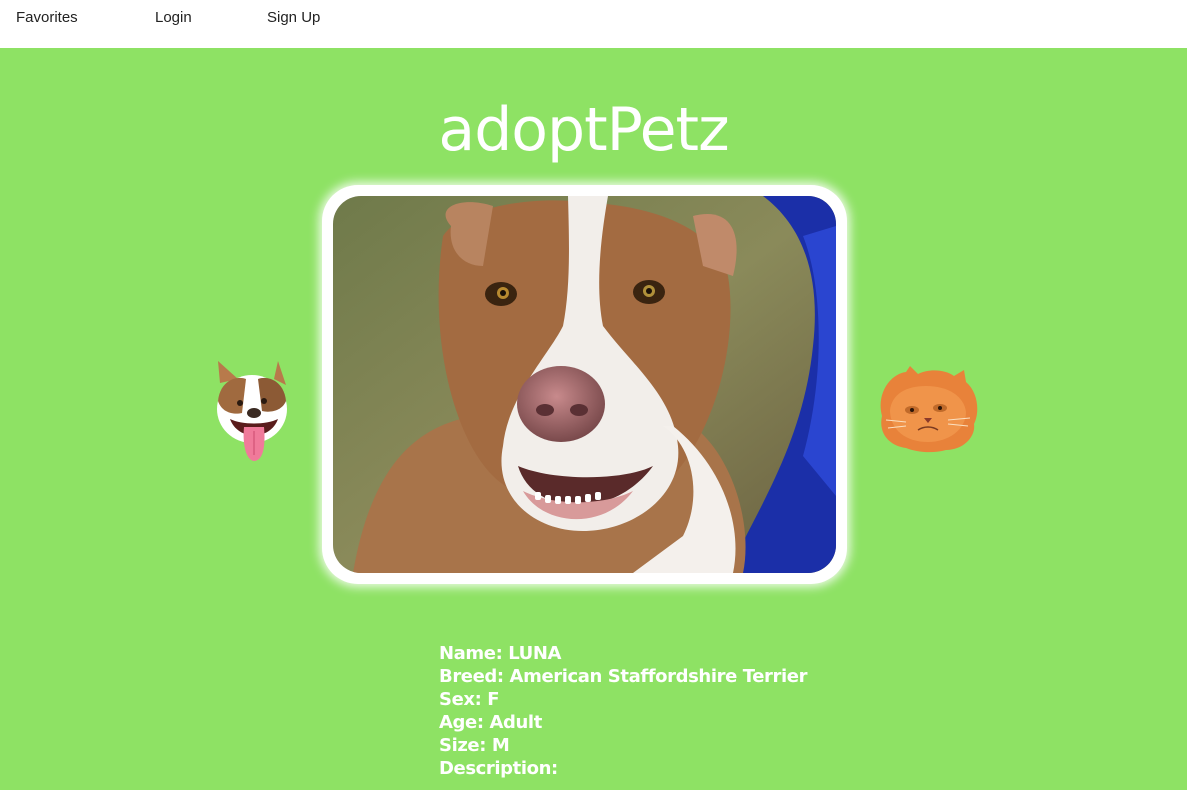 The image size is (1187, 790). Describe the element at coordinates (474, 745) in the screenshot. I see `pet-size: Size: M` at that location.